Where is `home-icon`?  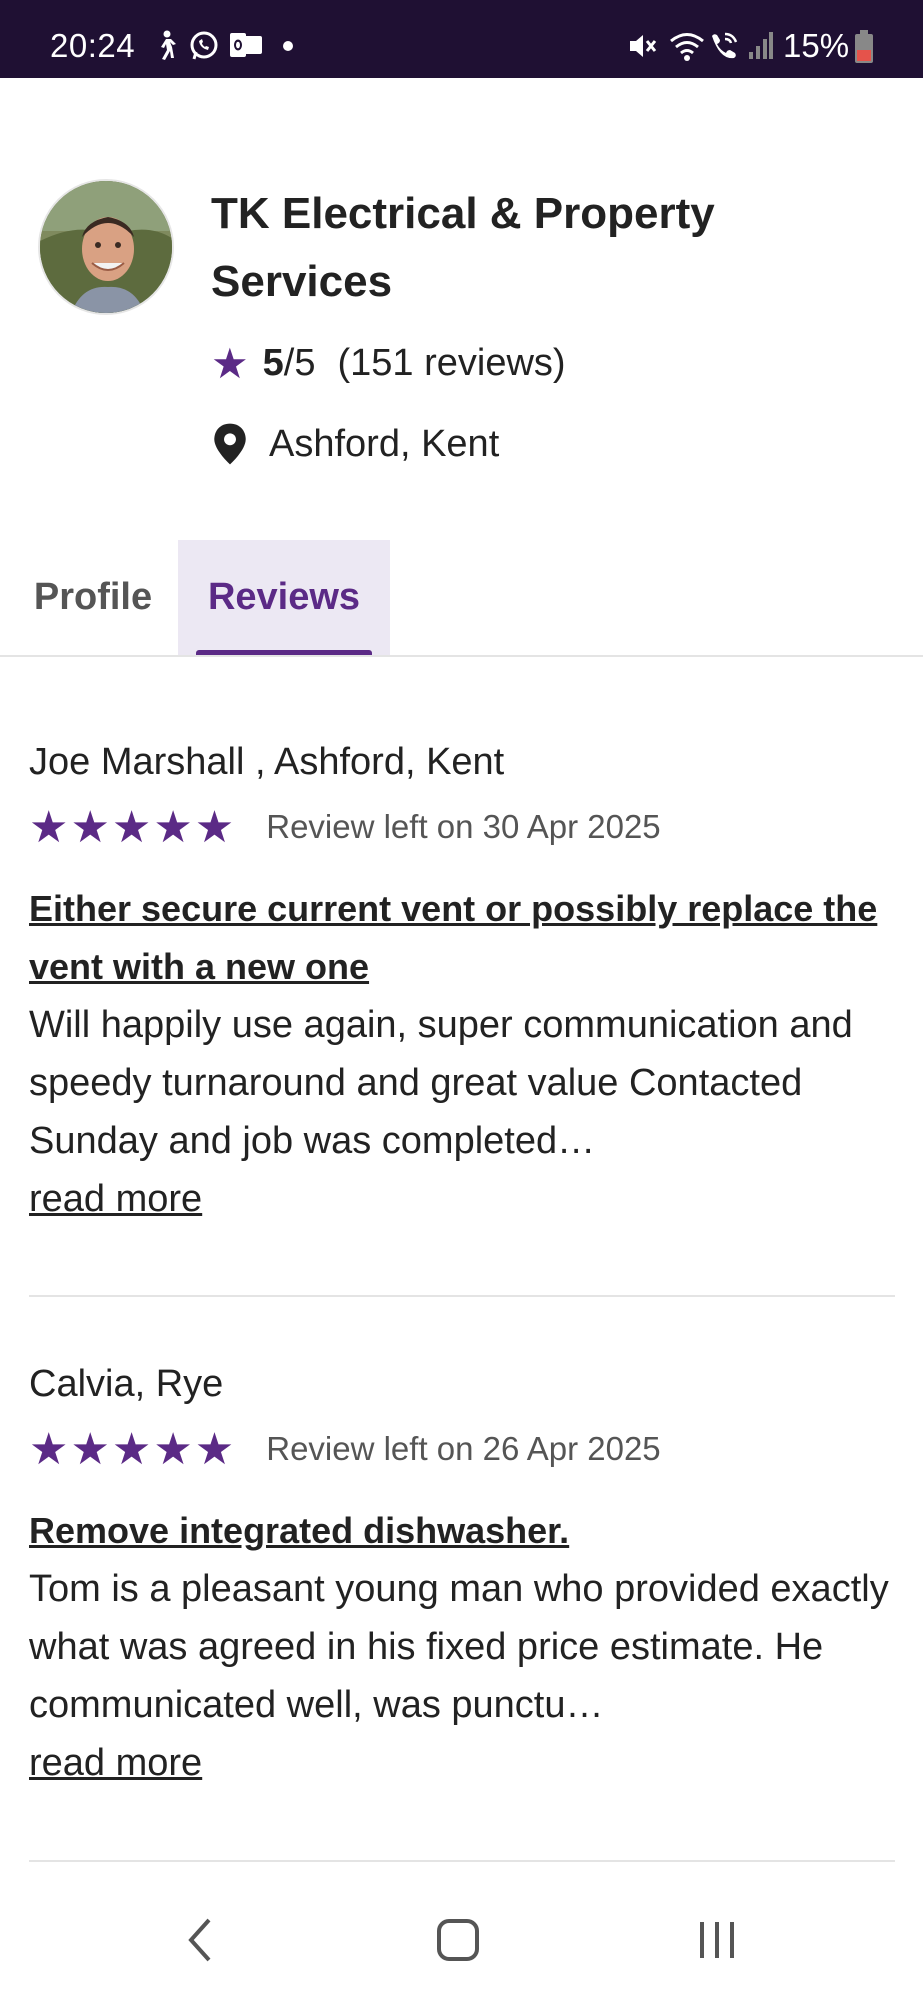
home-icon is located at coordinates (458, 1940).